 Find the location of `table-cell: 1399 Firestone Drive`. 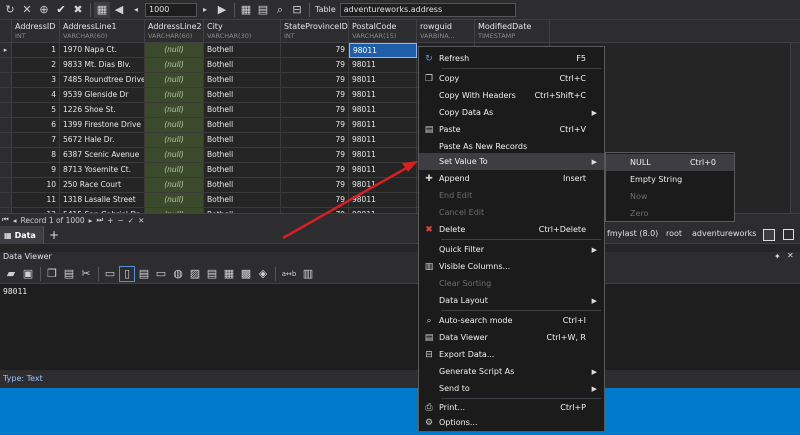

table-cell: 1399 Firestone Drive is located at coordinates (102, 125).